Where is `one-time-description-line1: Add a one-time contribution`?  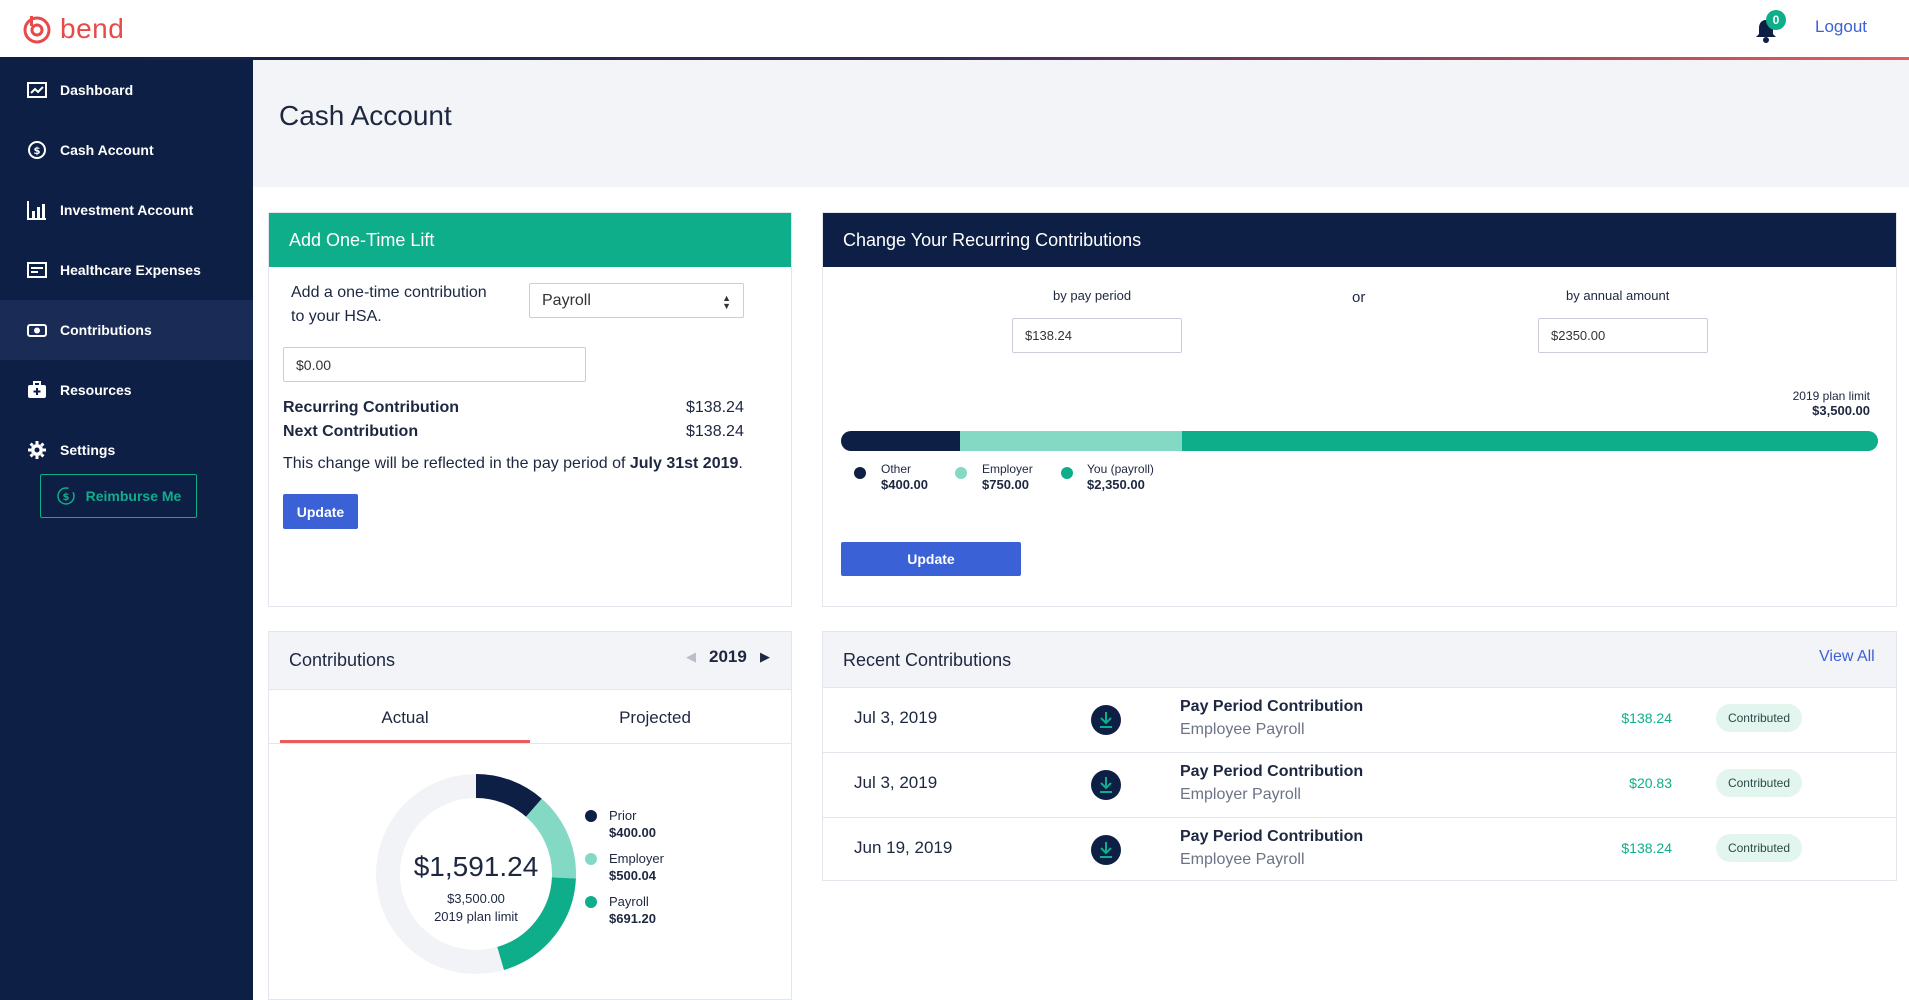
one-time-description-line1: Add a one-time contribution is located at coordinates (389, 292).